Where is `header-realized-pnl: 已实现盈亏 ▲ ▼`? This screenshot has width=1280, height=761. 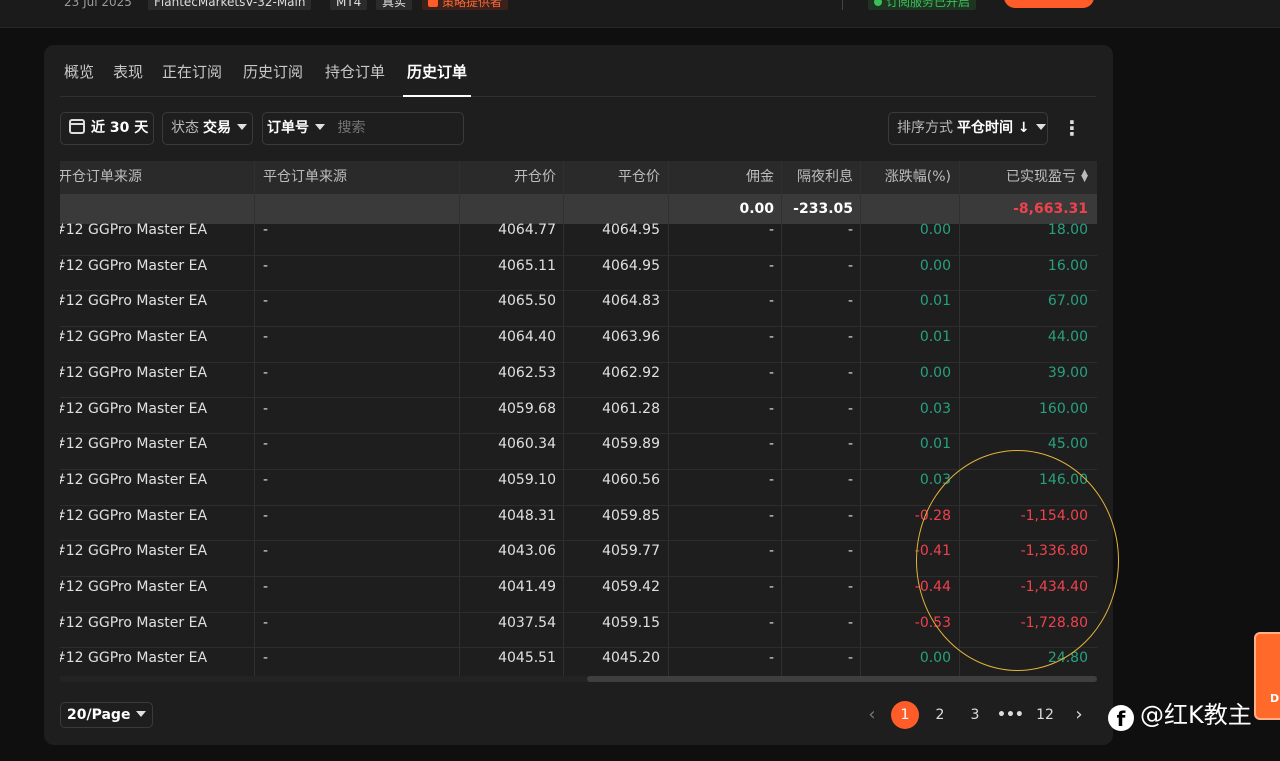
header-realized-pnl: 已实现盈亏 ▲ ▼ is located at coordinates (1024, 177).